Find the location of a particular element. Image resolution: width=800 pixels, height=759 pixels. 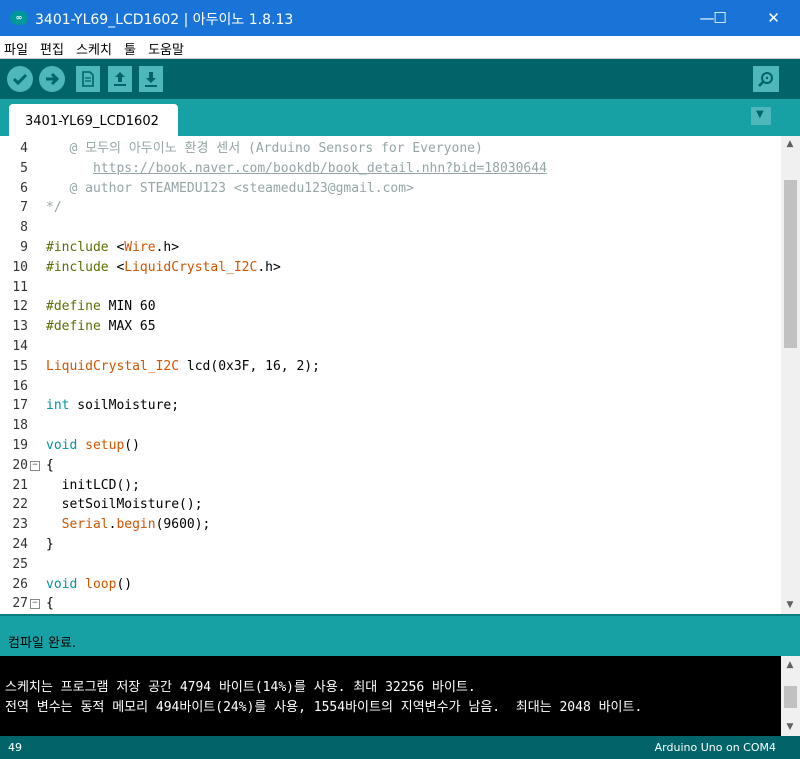

line-number: 15 is located at coordinates (20, 366).